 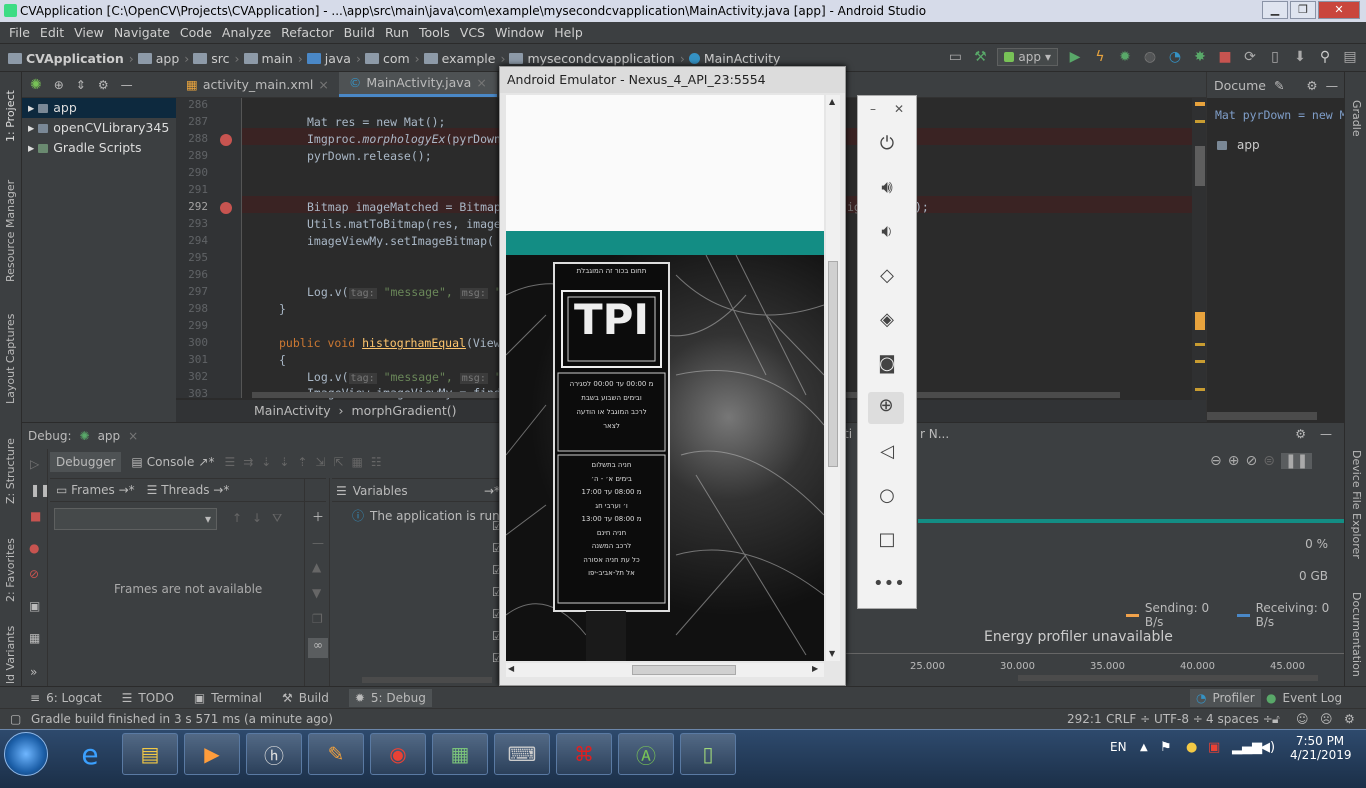 What do you see at coordinates (1339, 10) in the screenshot?
I see `close-button: ✕` at bounding box center [1339, 10].